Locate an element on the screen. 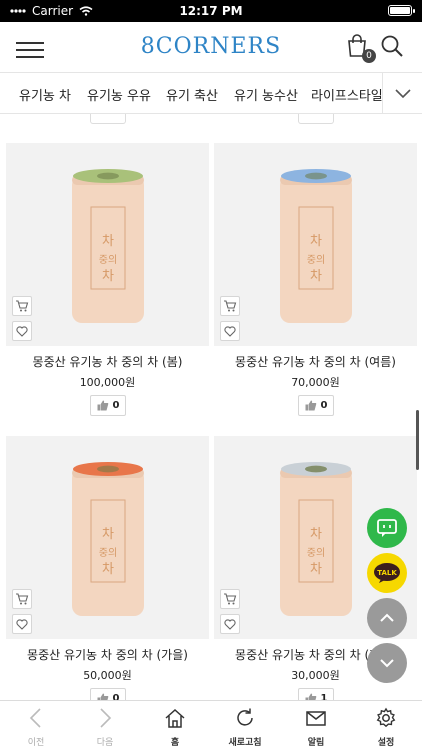 The width and height of the screenshot is (422, 750). category-tabs: 유기농 차 유기농 우유 유기 축산 유기 농수산 라이프스타일 is located at coordinates (211, 93).